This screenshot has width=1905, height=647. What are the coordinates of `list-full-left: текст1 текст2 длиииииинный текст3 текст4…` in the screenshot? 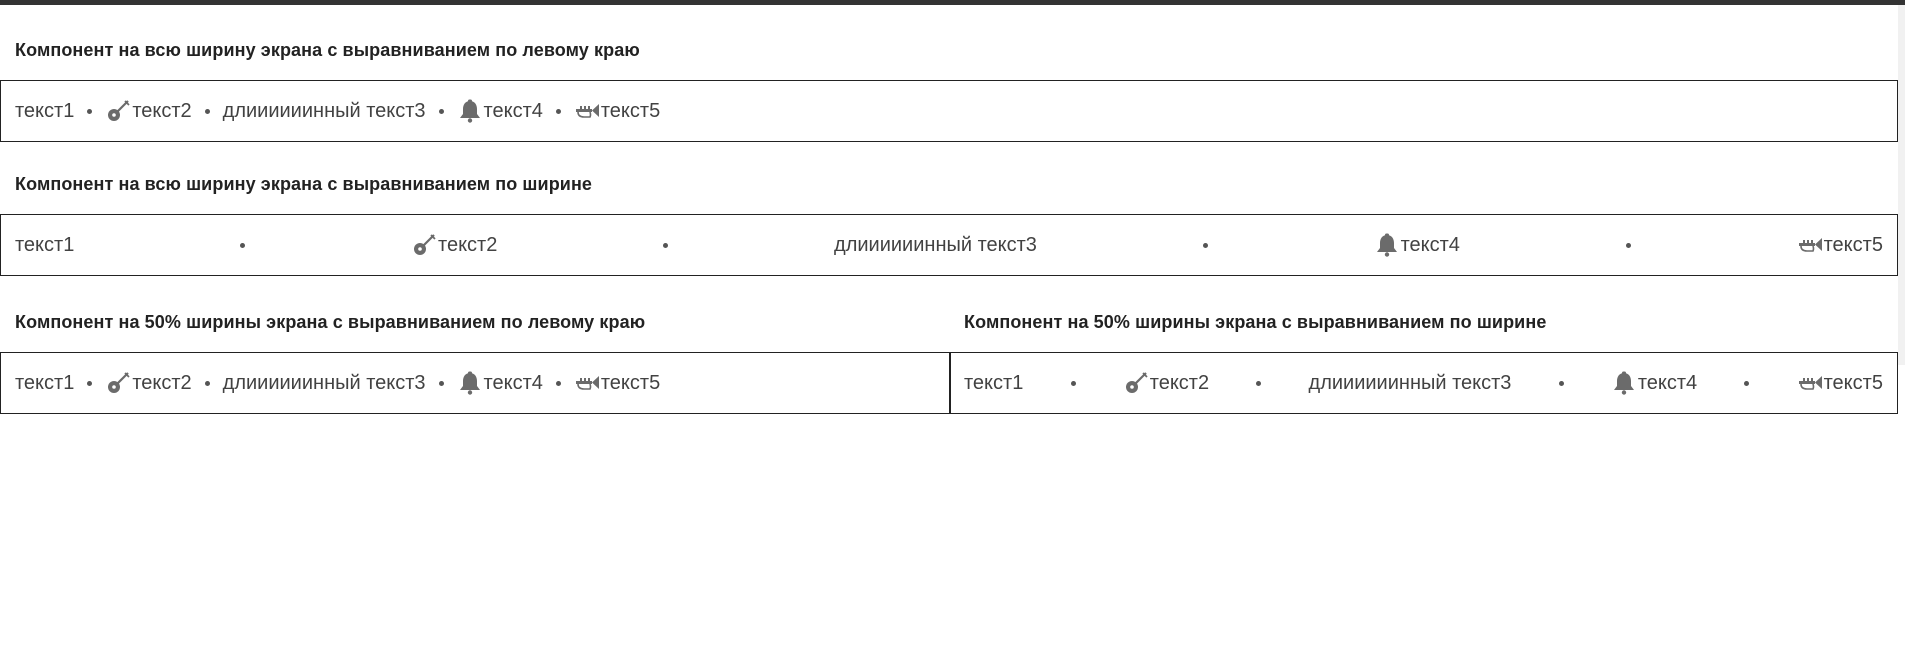 It's located at (949, 111).